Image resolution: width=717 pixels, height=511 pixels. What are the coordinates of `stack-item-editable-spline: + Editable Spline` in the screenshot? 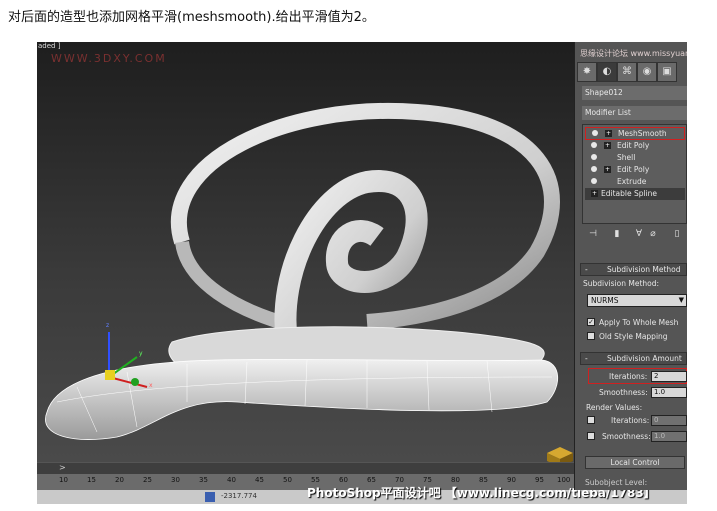 It's located at (635, 194).